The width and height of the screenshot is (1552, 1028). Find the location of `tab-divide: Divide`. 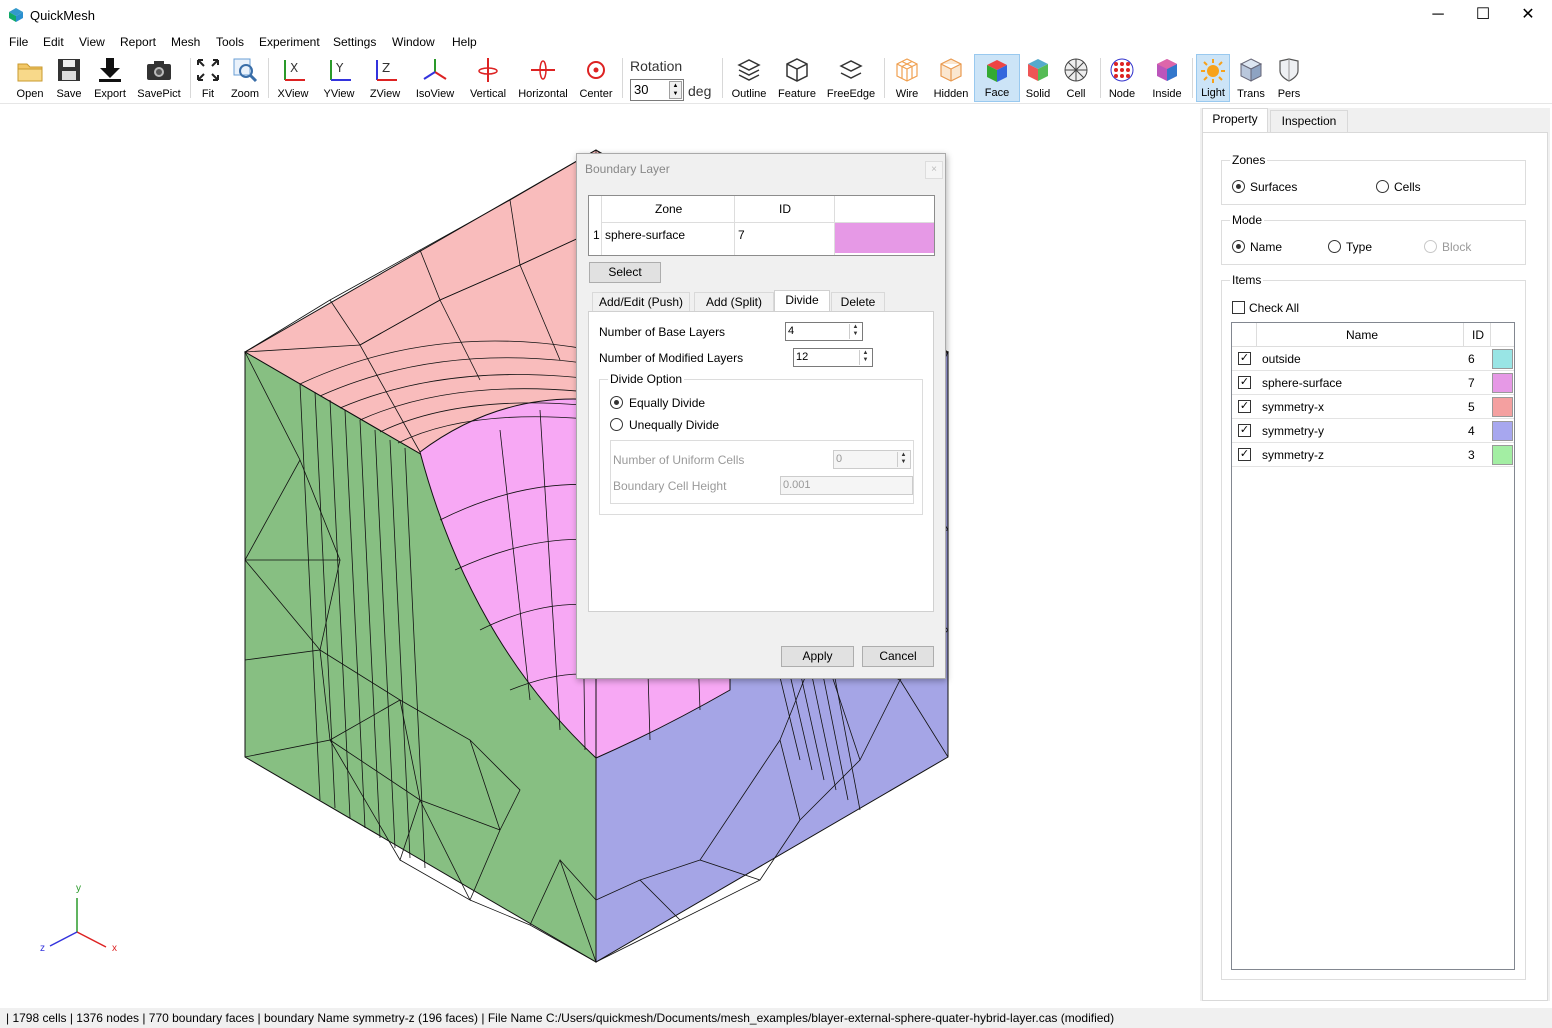

tab-divide: Divide is located at coordinates (802, 301).